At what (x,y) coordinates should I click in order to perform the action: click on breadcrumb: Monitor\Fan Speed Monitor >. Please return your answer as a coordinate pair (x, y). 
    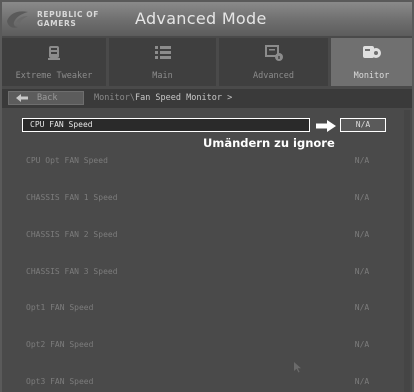
    Looking at the image, I should click on (163, 98).